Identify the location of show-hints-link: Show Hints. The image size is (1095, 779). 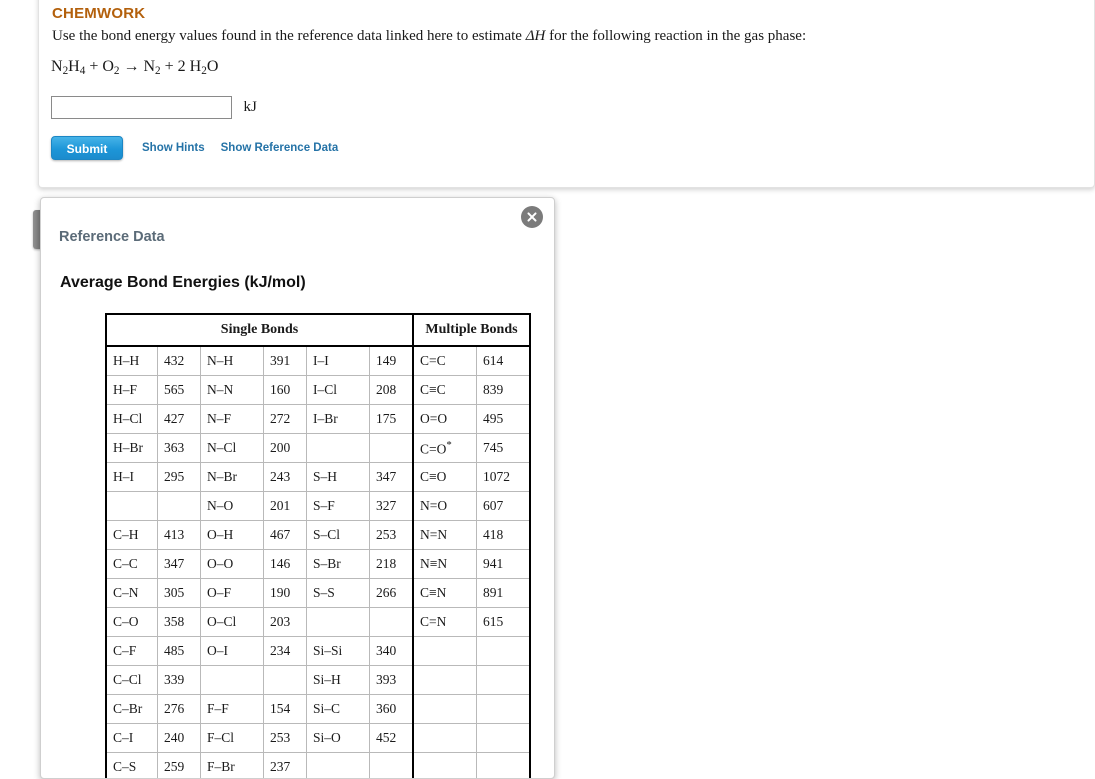
(173, 148).